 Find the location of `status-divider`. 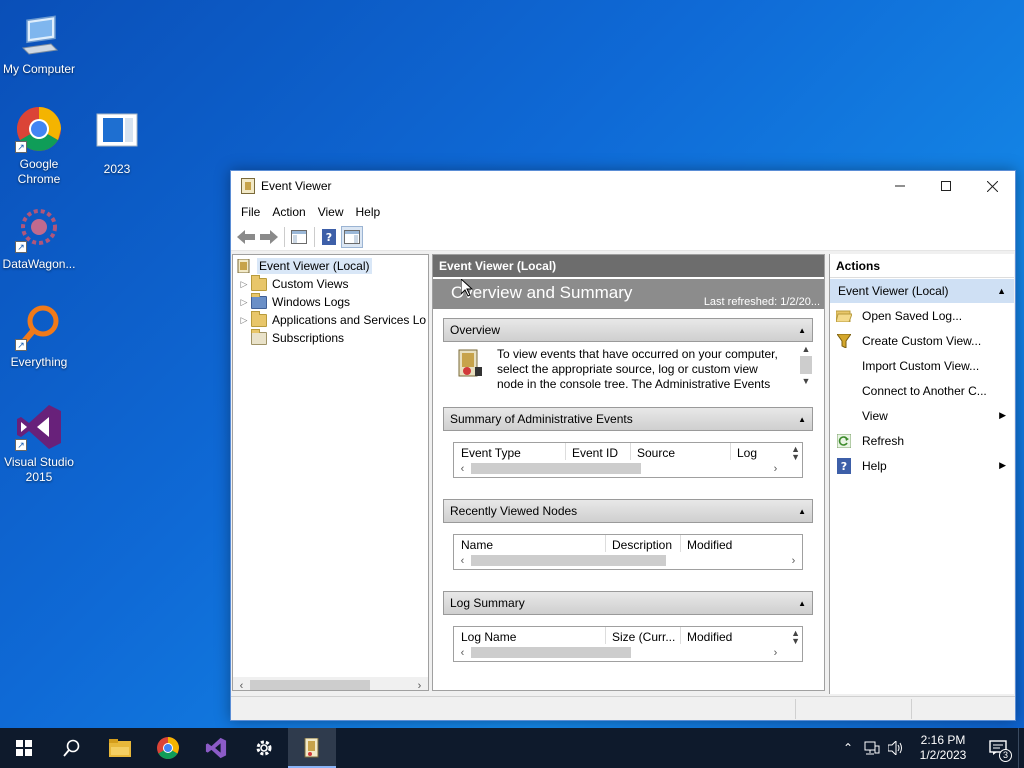

status-divider is located at coordinates (911, 709).